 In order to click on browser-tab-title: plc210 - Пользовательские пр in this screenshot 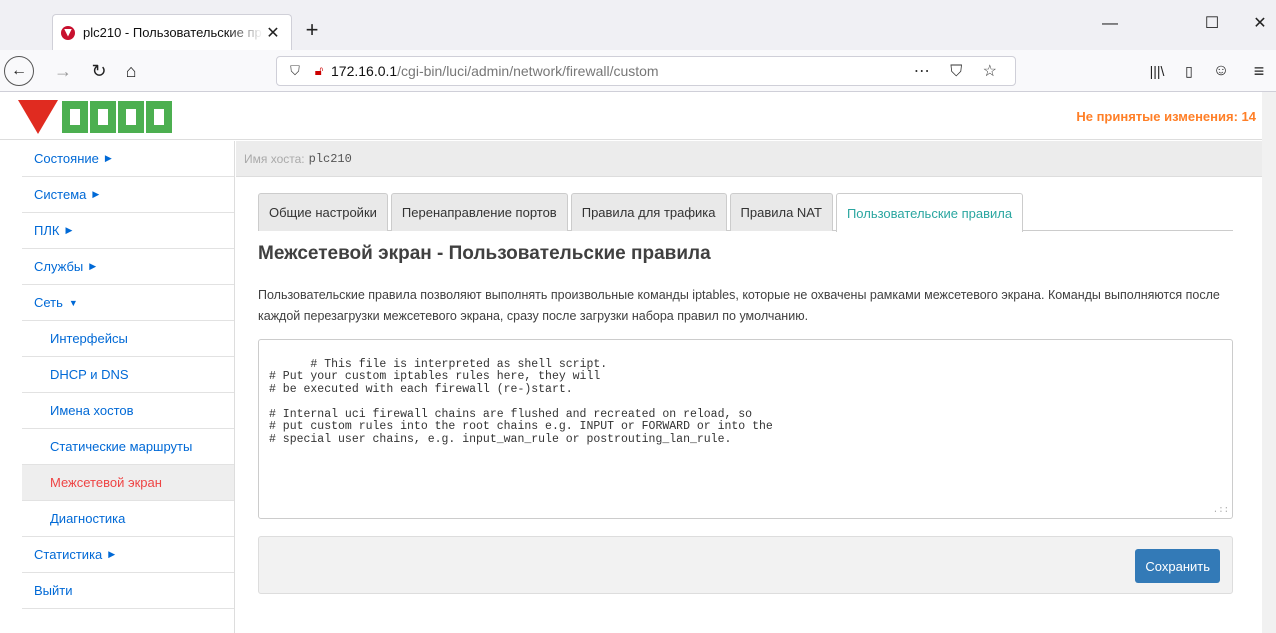, I will do `click(172, 32)`.